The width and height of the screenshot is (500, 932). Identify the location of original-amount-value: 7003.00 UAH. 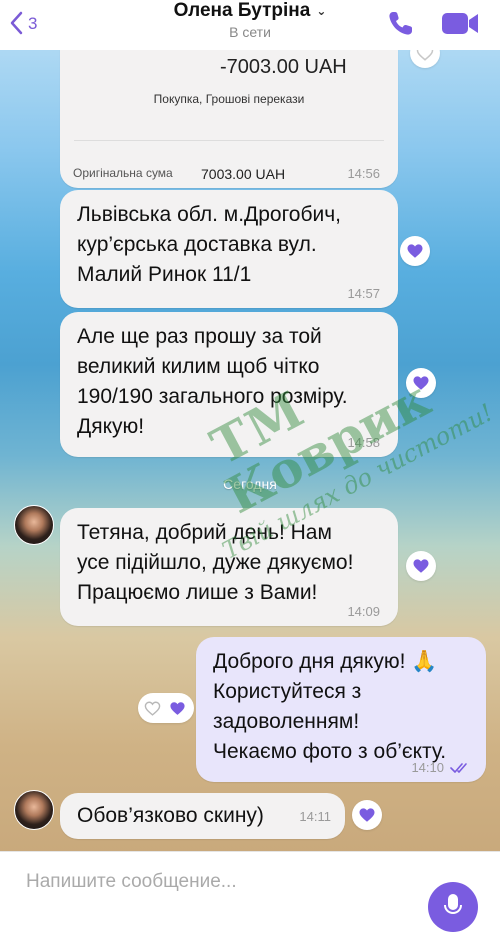
(243, 174).